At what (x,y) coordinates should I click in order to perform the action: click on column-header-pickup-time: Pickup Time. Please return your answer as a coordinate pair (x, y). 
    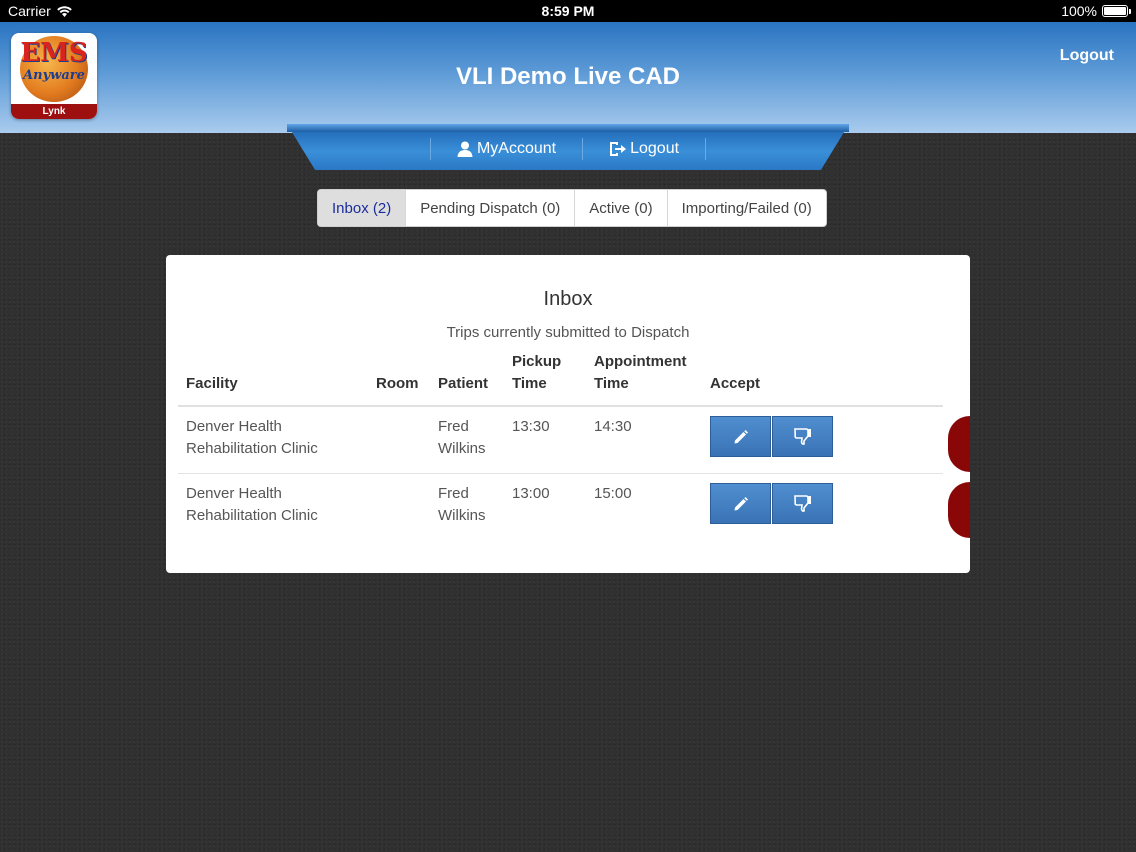
    Looking at the image, I should click on (537, 372).